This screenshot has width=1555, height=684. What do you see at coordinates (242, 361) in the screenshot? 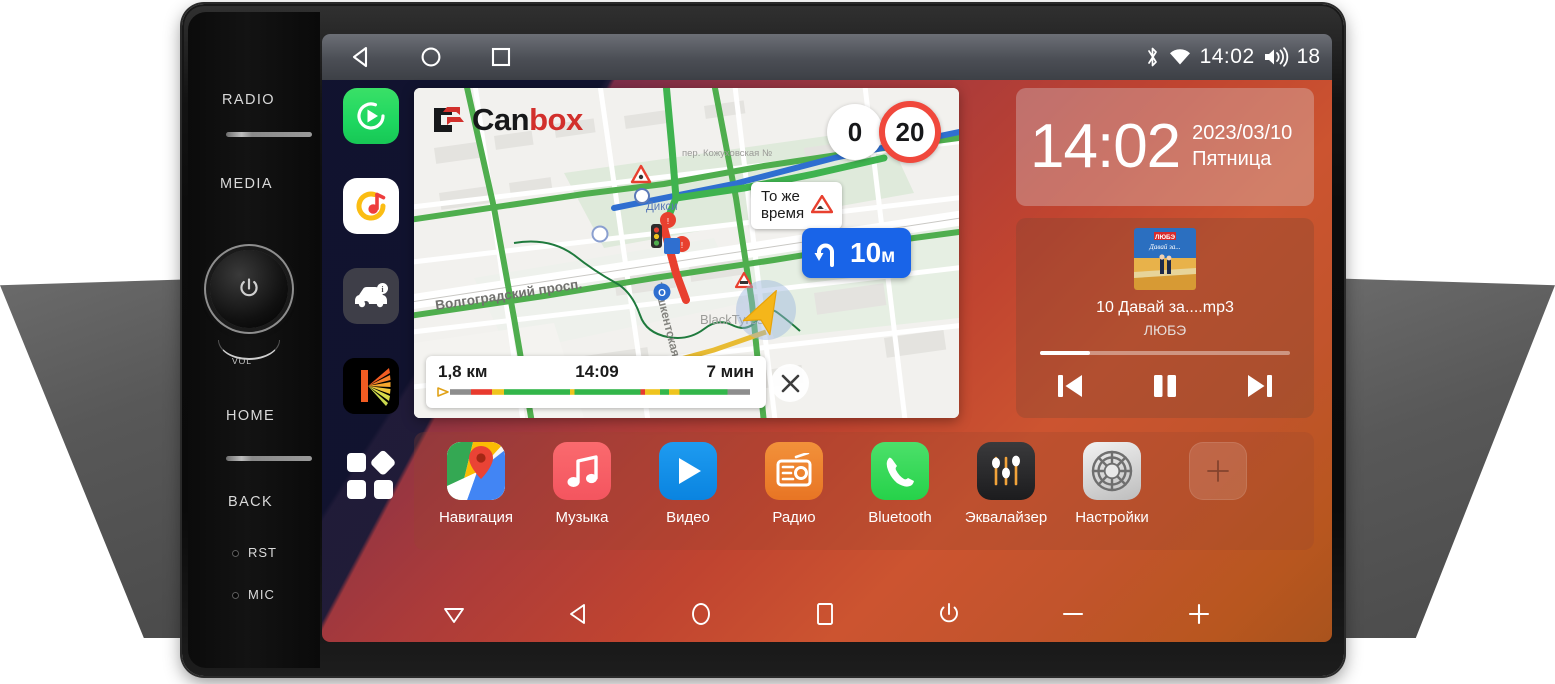
I see `vol-label: VOL` at bounding box center [242, 361].